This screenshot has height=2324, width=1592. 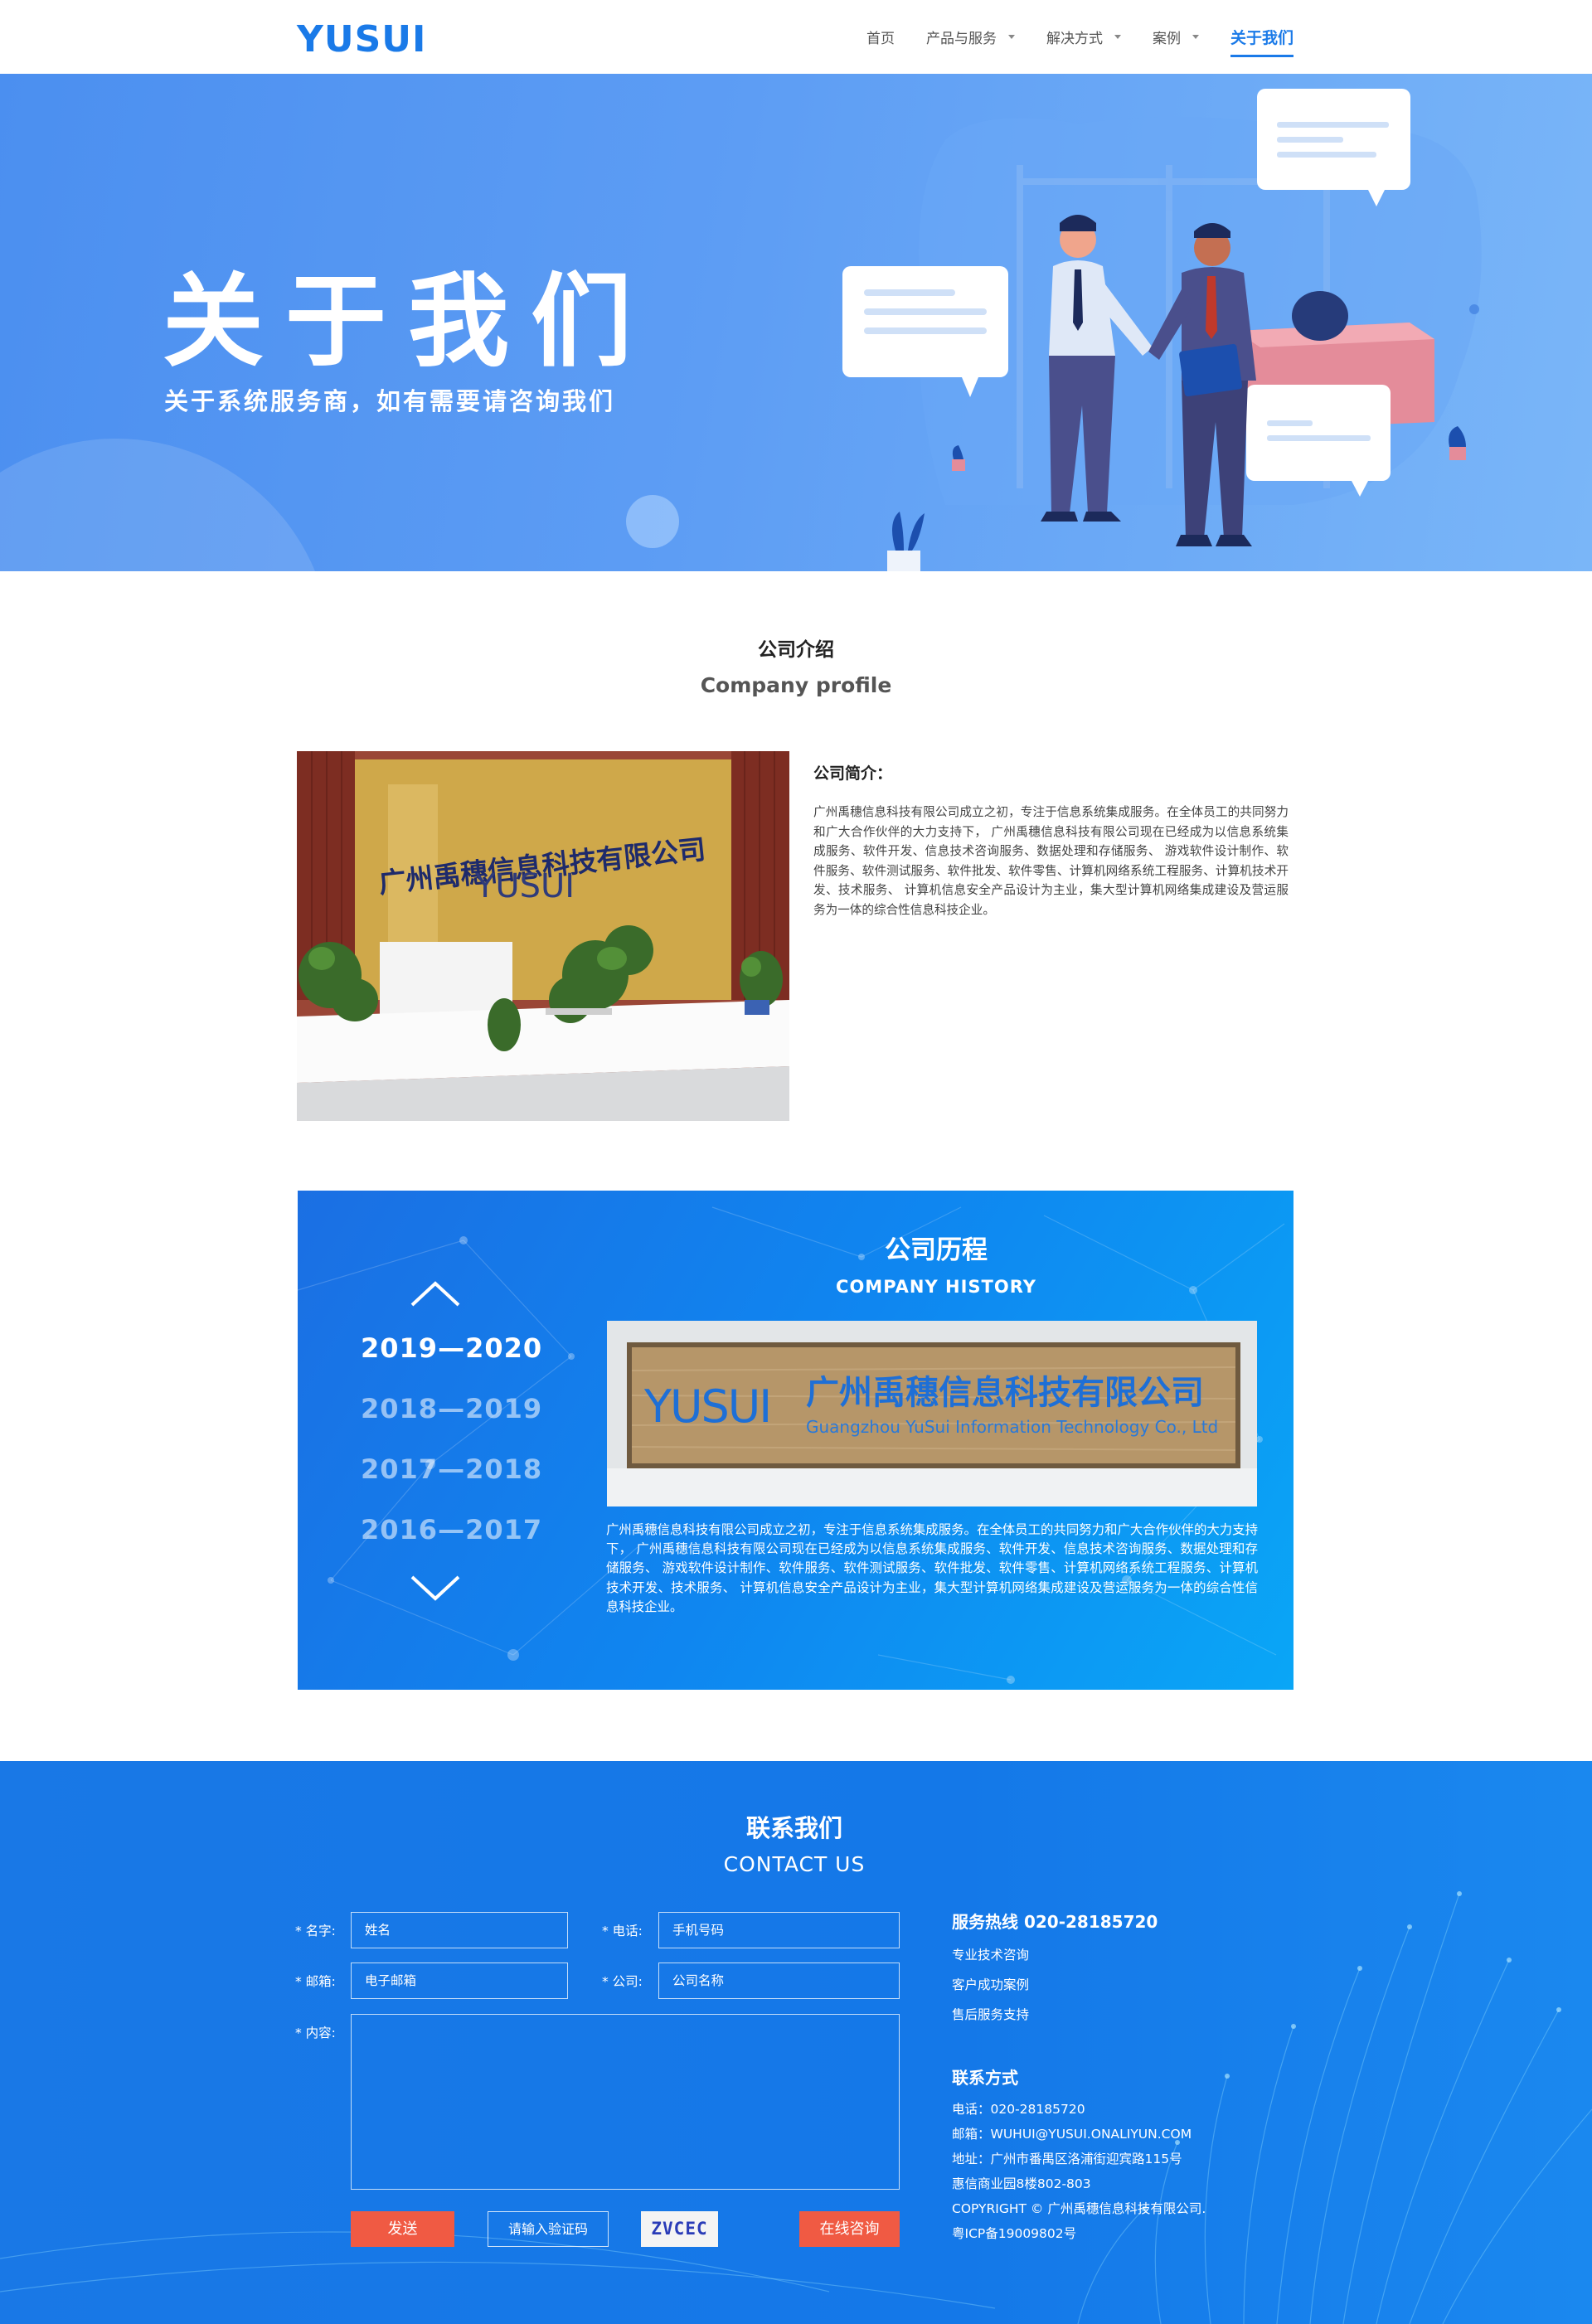 What do you see at coordinates (853, 773) in the screenshot?
I see `profile-text-title: 公司简介：` at bounding box center [853, 773].